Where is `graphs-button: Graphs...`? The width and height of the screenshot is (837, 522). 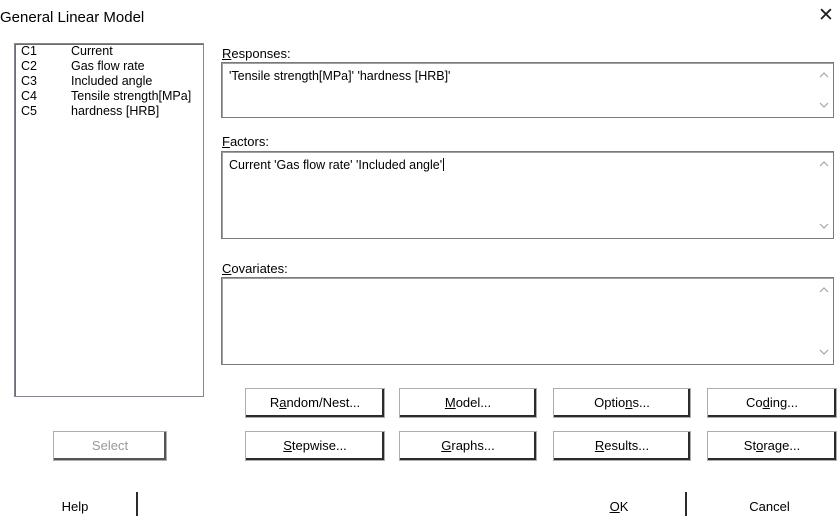 graphs-button: Graphs... is located at coordinates (468, 446).